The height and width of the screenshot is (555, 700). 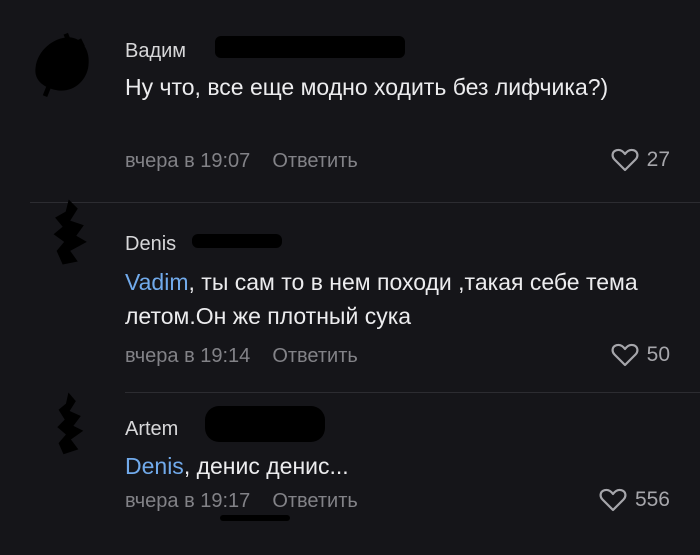 What do you see at coordinates (151, 429) in the screenshot?
I see `author-name: Artem` at bounding box center [151, 429].